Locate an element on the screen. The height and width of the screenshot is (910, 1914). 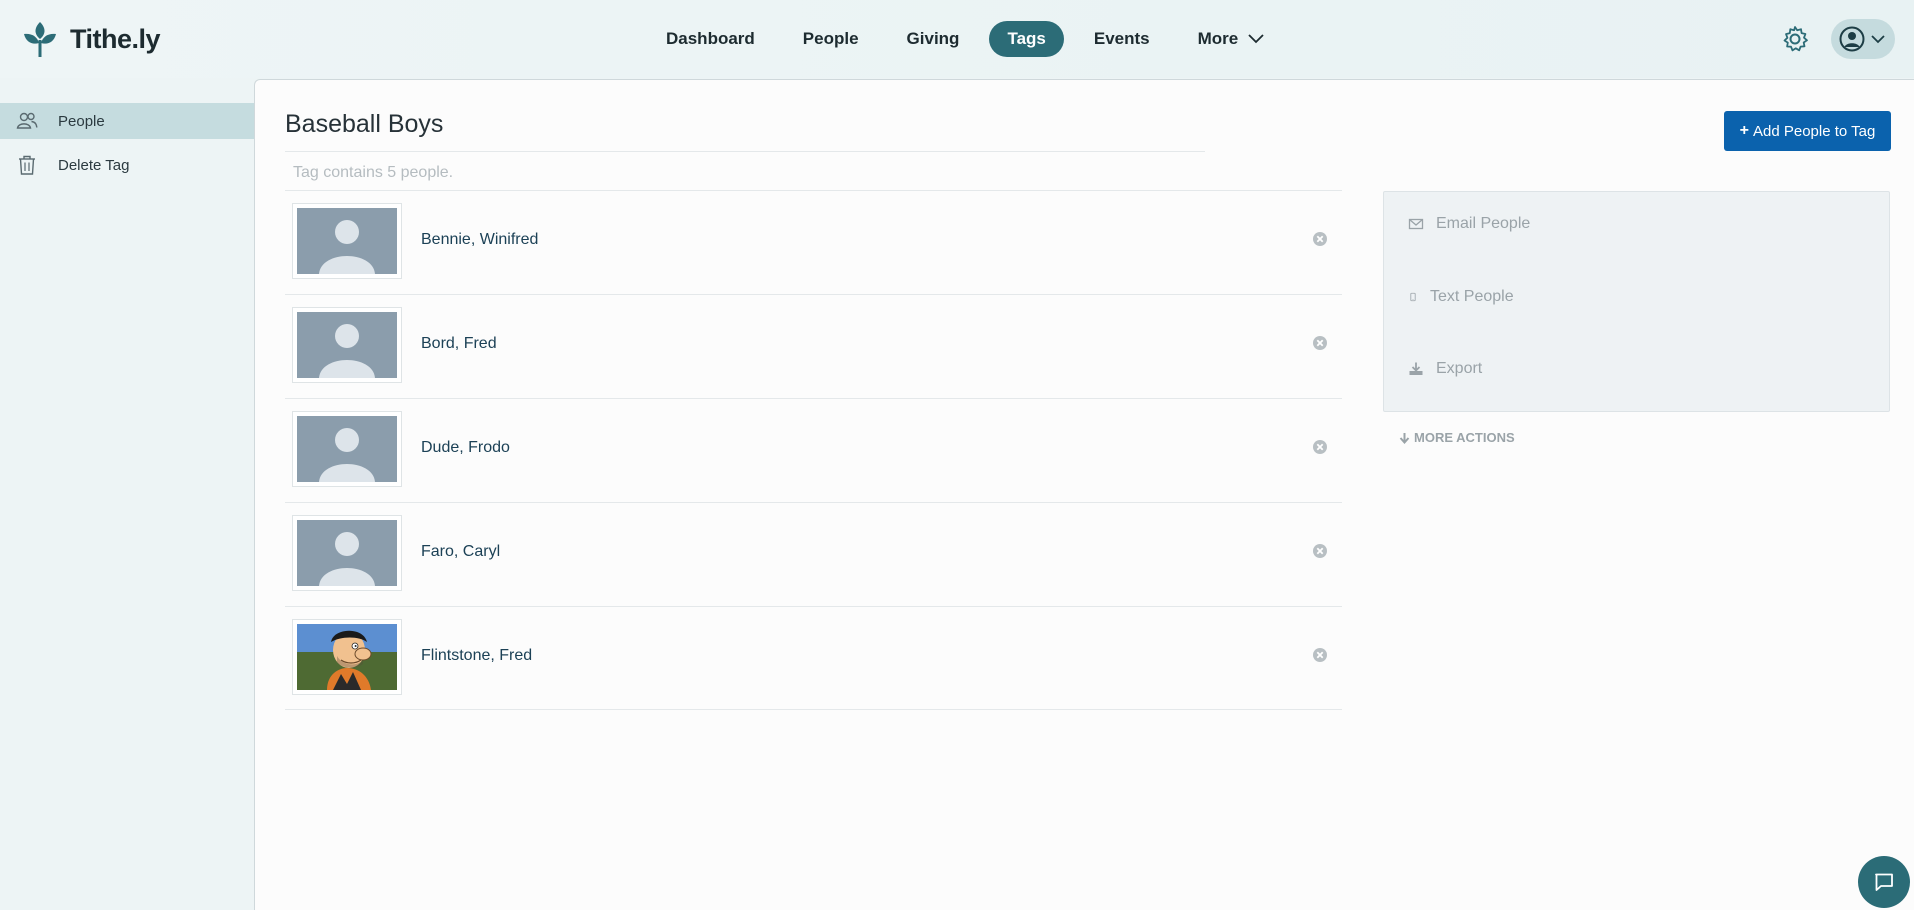
add-people-label: Add People to Tag is located at coordinates (1814, 131).